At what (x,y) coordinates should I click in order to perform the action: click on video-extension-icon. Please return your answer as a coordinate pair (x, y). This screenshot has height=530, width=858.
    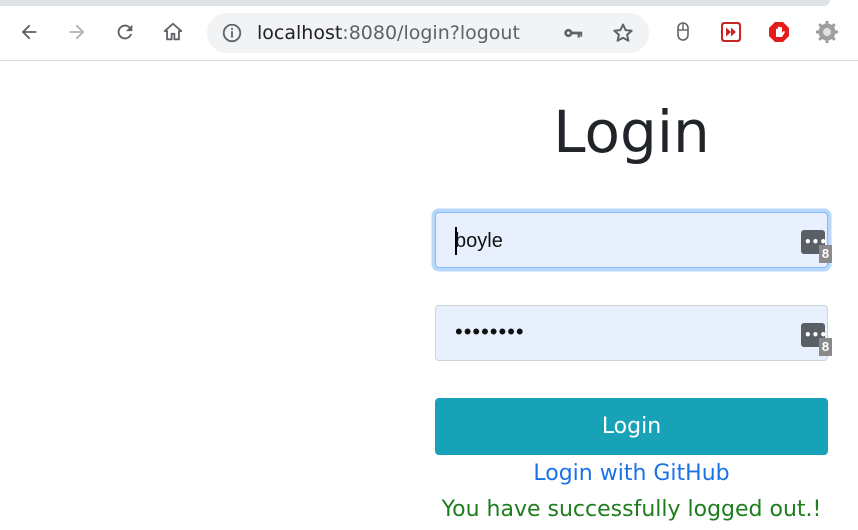
    Looking at the image, I should click on (731, 32).